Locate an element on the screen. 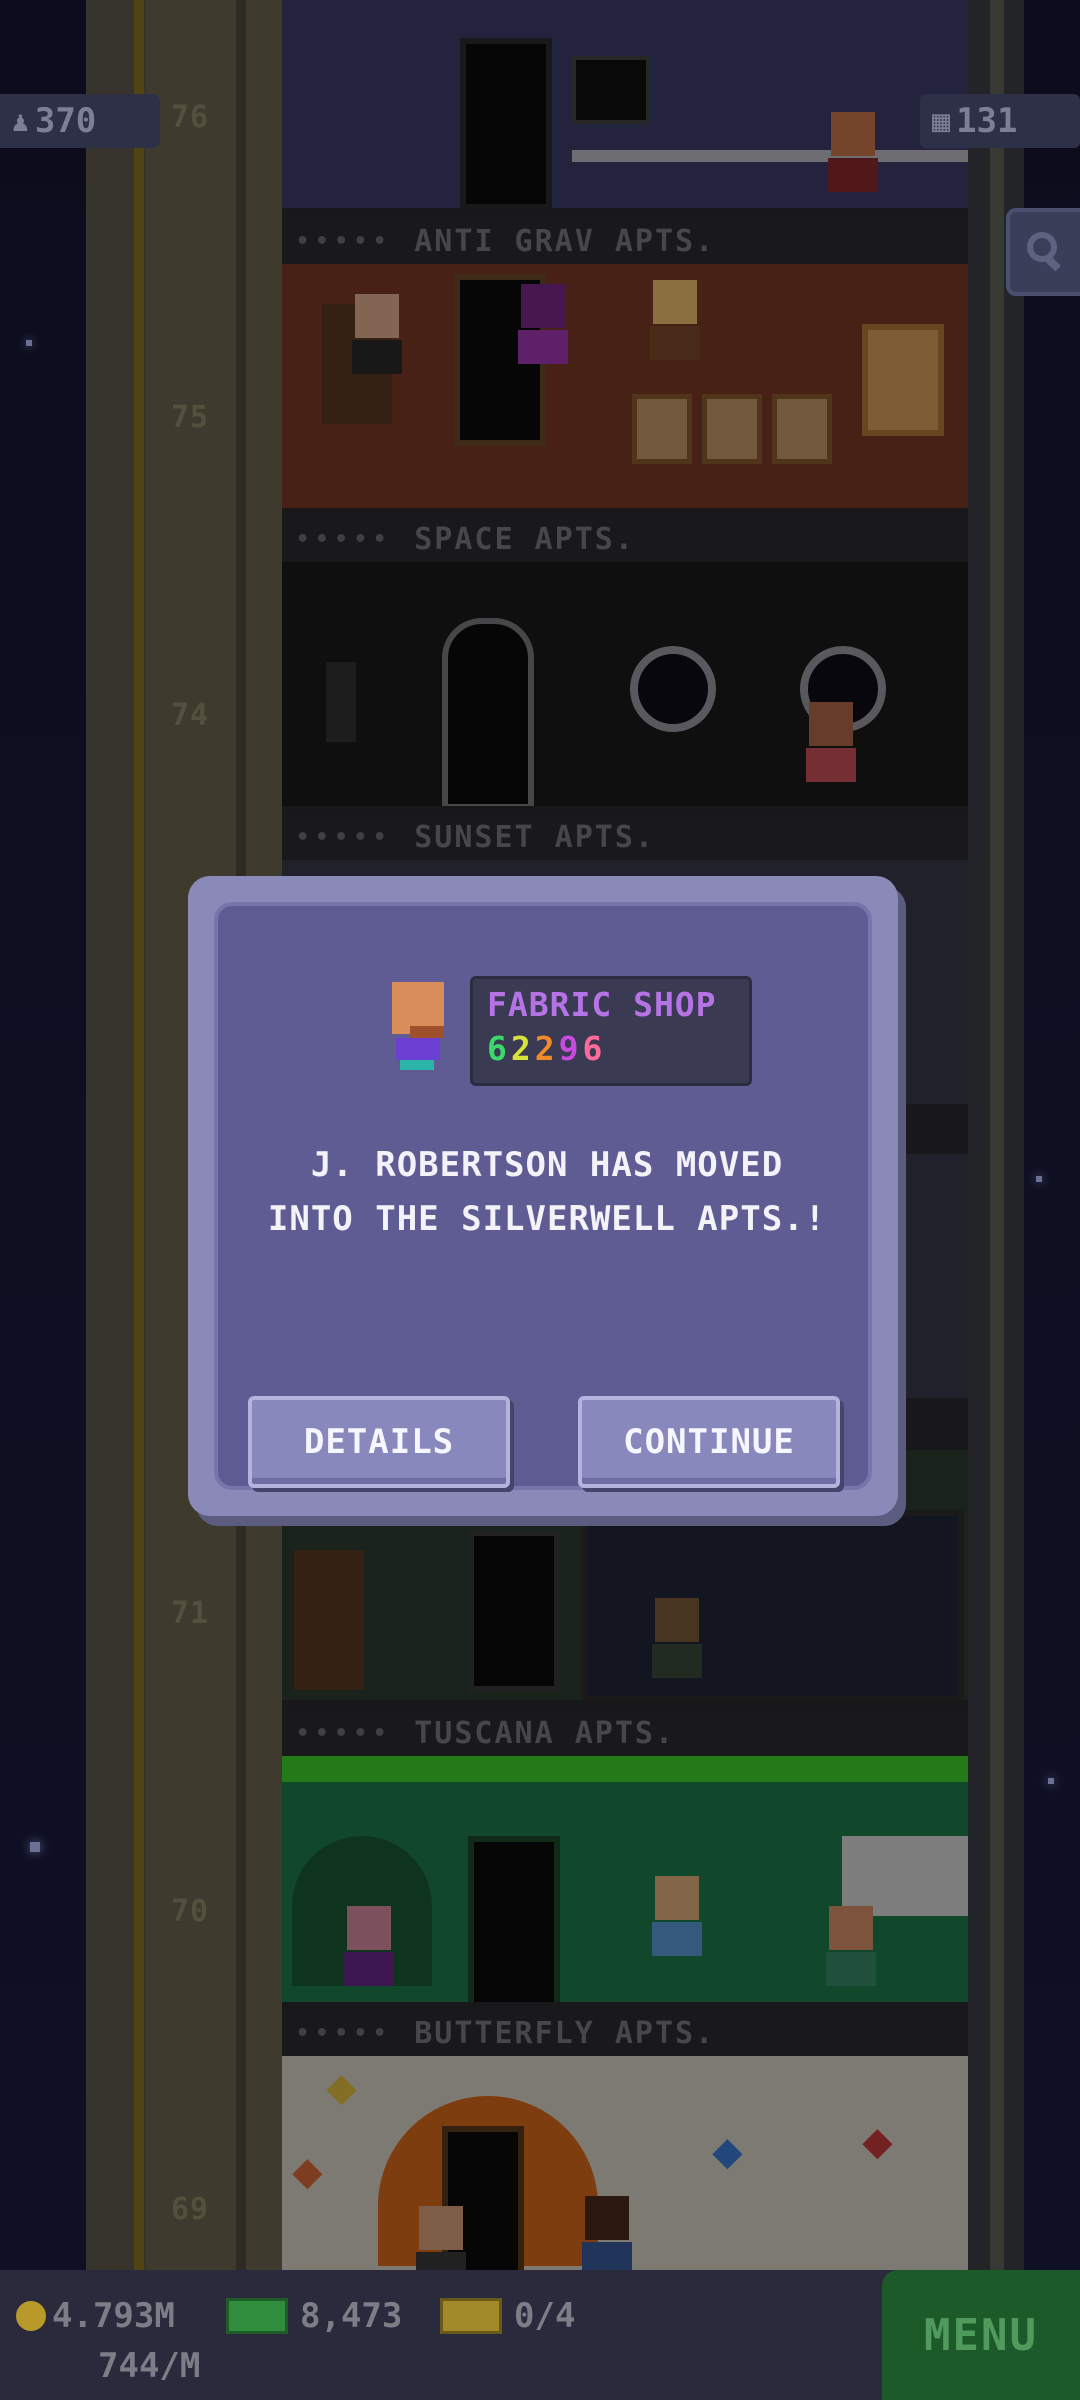 Image resolution: width=1080 pixels, height=2400 pixels. ticket-icon is located at coordinates (471, 2316).